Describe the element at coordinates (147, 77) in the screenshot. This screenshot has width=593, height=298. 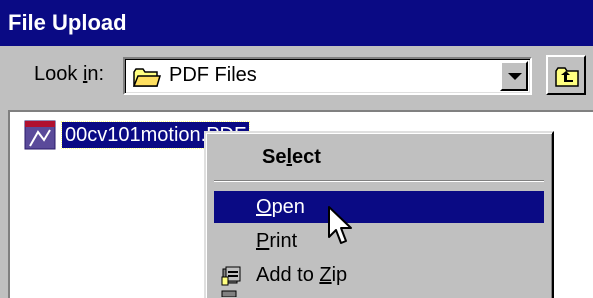
I see `folder-icon` at that location.